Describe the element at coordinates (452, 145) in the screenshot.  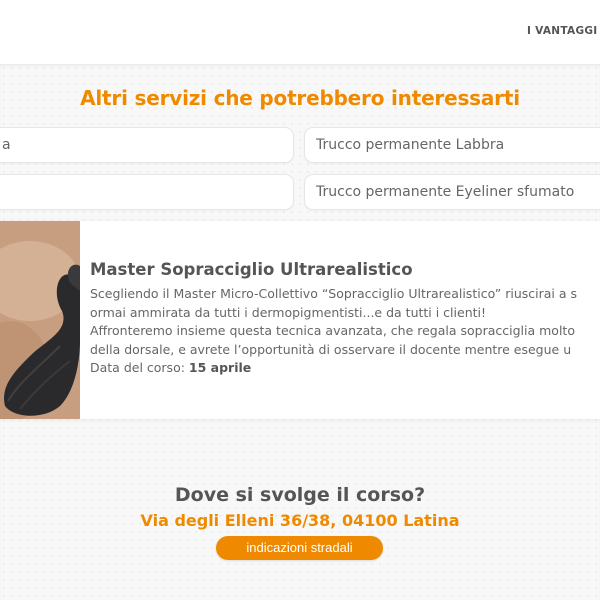
I see `service-pill-trucco-labbra: Trucco permanente Labbra` at that location.